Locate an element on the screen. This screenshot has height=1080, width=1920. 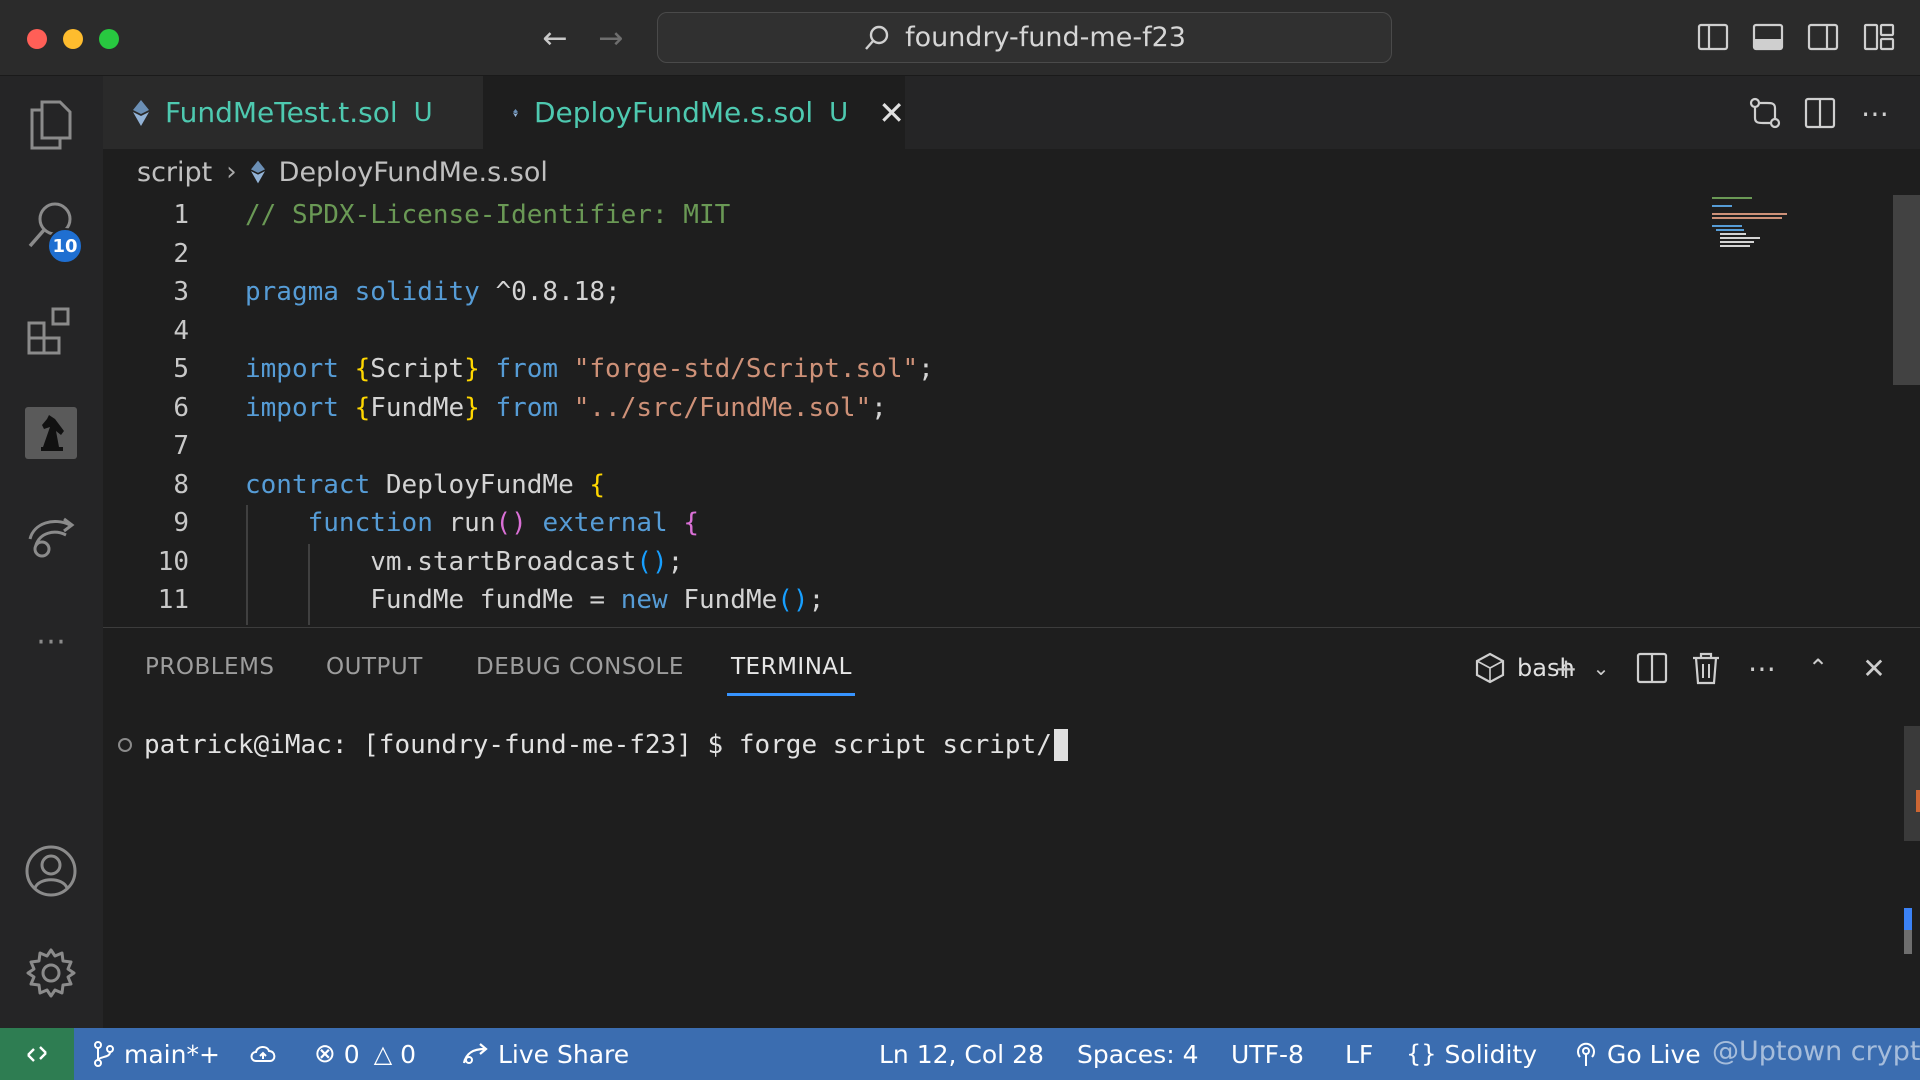
sync-icon is located at coordinates (263, 1054).